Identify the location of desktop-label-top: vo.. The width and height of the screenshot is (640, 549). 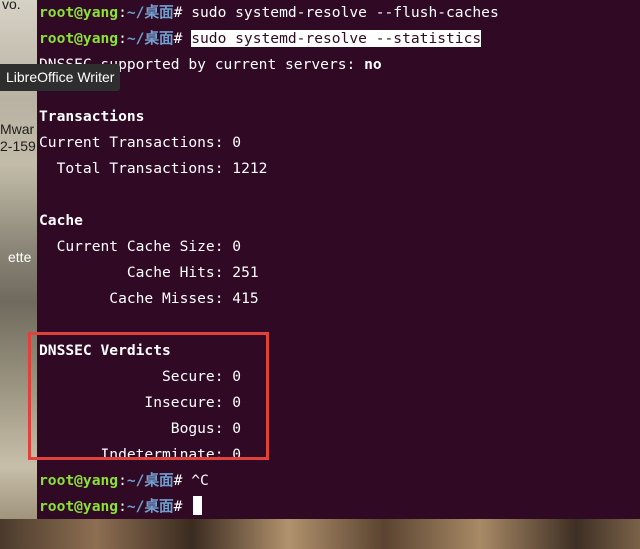
(11, 6).